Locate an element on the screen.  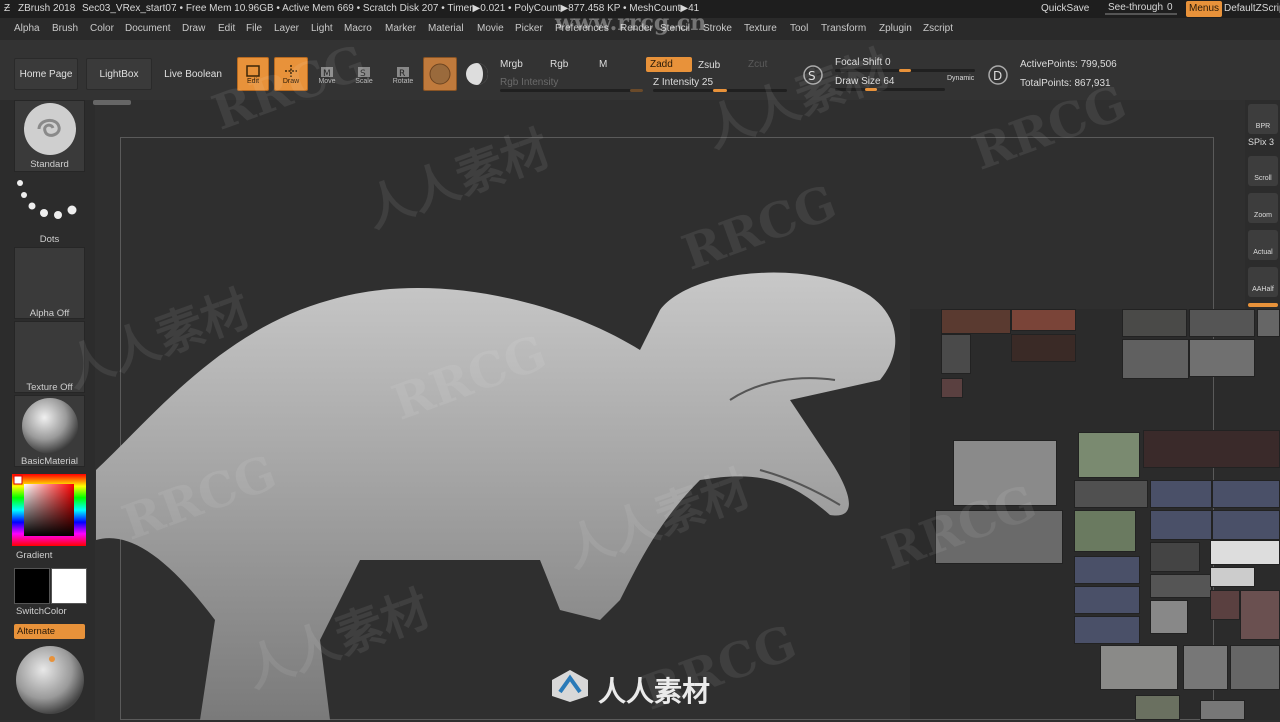
watermark-bottom-chinese: 人人素材 is located at coordinates (654, 691).